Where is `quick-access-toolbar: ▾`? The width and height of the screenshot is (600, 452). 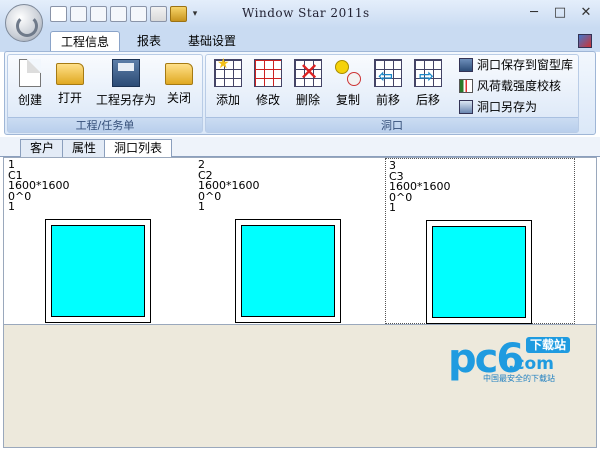 quick-access-toolbar: ▾ is located at coordinates (125, 14).